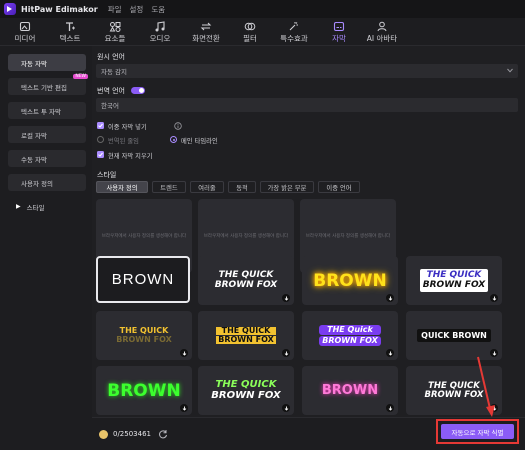  I want to click on style-tab-dynamic: 동적, so click(242, 187).